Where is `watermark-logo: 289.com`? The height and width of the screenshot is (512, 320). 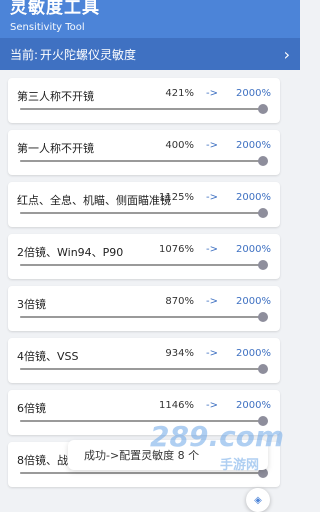
watermark-logo: 289.com is located at coordinates (217, 436).